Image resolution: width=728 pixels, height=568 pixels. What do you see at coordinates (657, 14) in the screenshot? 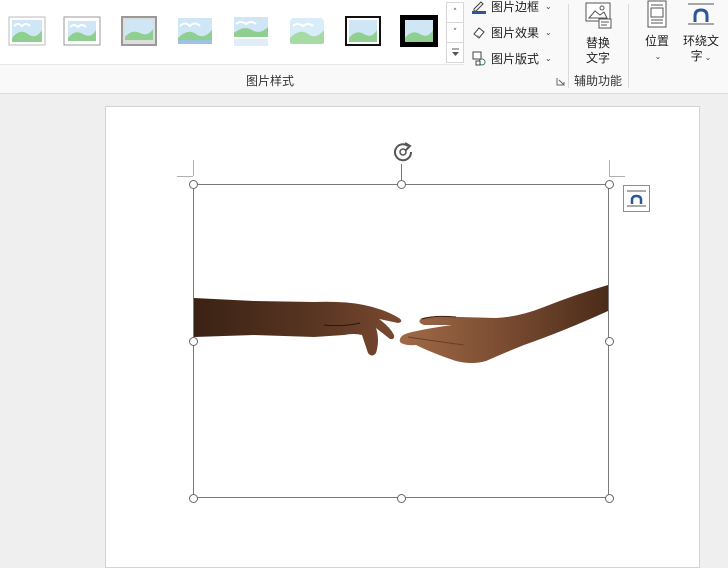
I see `position-icon` at bounding box center [657, 14].